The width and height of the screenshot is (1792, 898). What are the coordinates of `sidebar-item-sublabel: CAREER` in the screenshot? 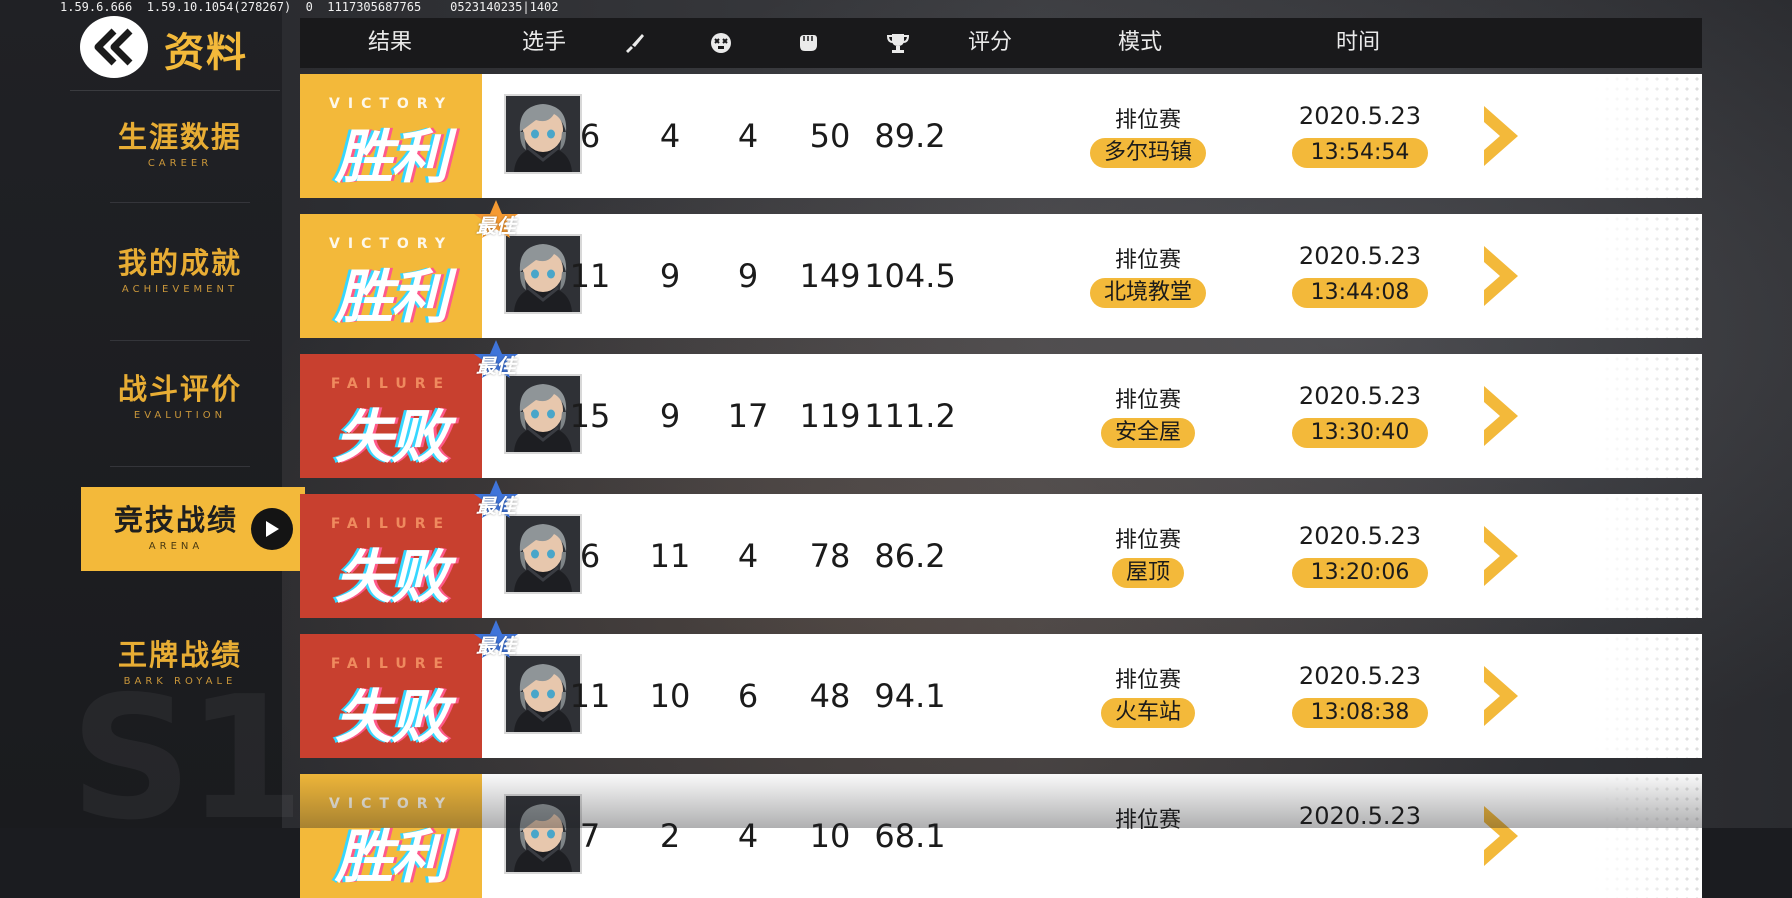 It's located at (180, 163).